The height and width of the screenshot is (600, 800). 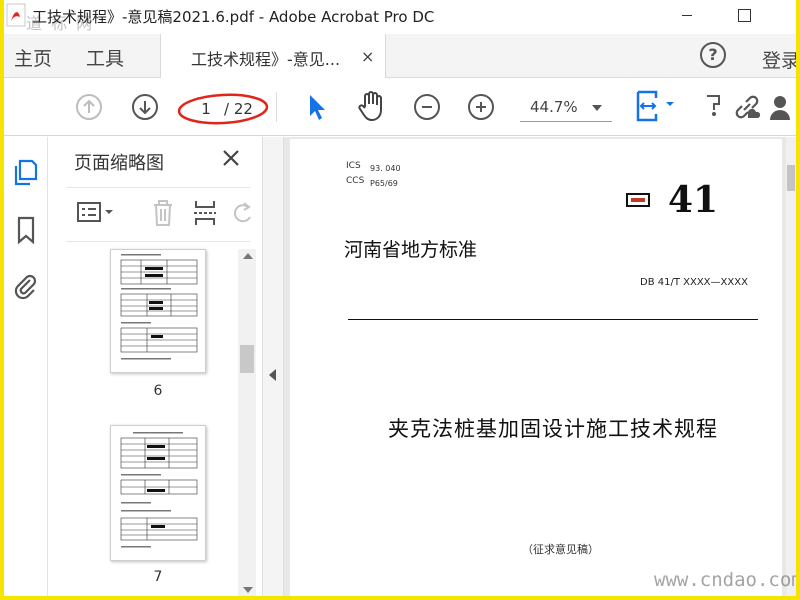 What do you see at coordinates (779, 59) in the screenshot?
I see `login-button: 登录` at bounding box center [779, 59].